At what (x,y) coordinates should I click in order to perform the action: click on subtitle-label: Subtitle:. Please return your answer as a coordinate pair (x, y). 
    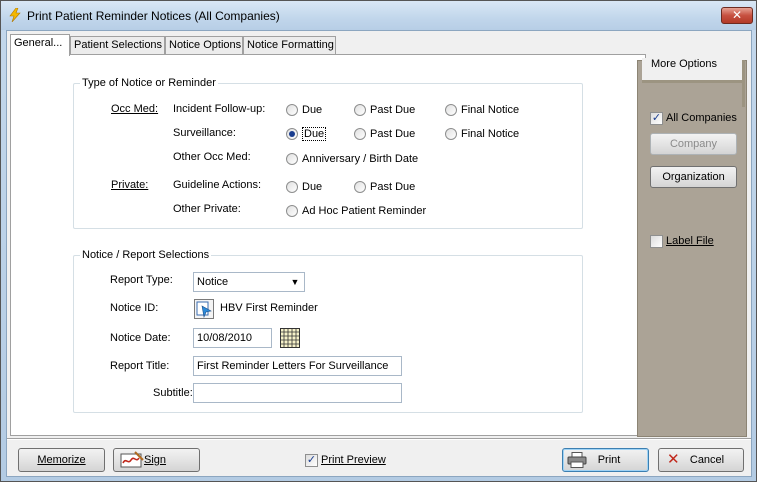
    Looking at the image, I should click on (173, 393).